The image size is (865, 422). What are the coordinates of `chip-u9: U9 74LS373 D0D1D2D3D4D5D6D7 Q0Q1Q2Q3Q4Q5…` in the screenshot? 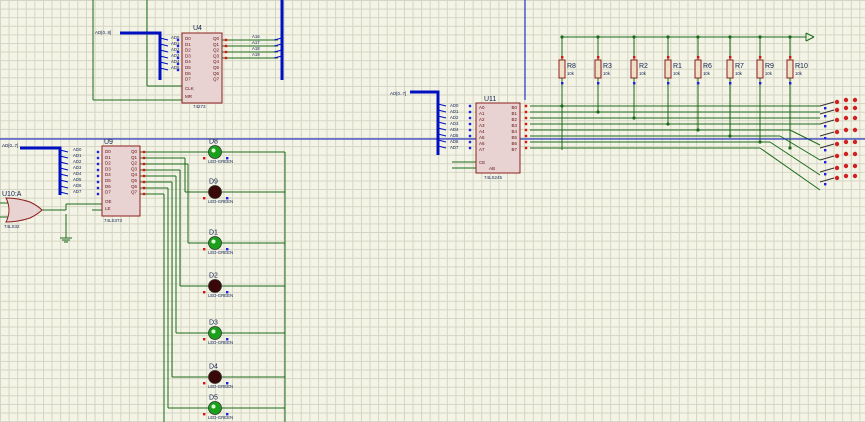 It's located at (121, 181).